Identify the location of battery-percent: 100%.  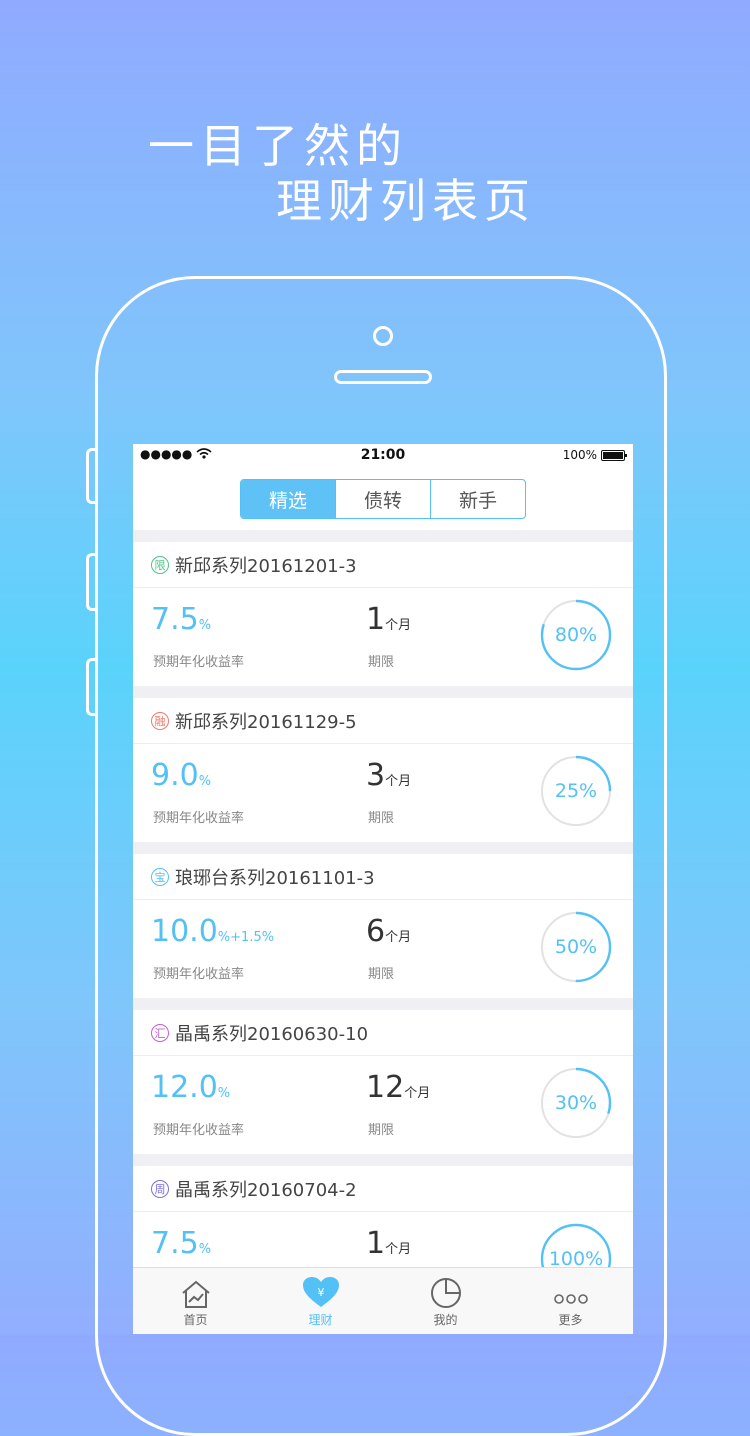
(579, 455).